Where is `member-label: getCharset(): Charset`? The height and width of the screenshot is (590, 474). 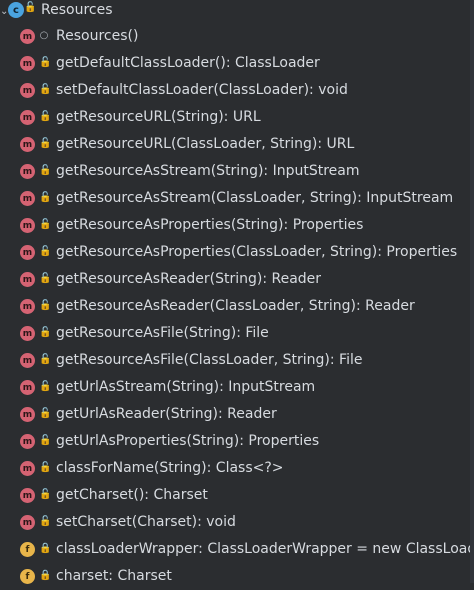
member-label: getCharset(): Charset is located at coordinates (132, 495).